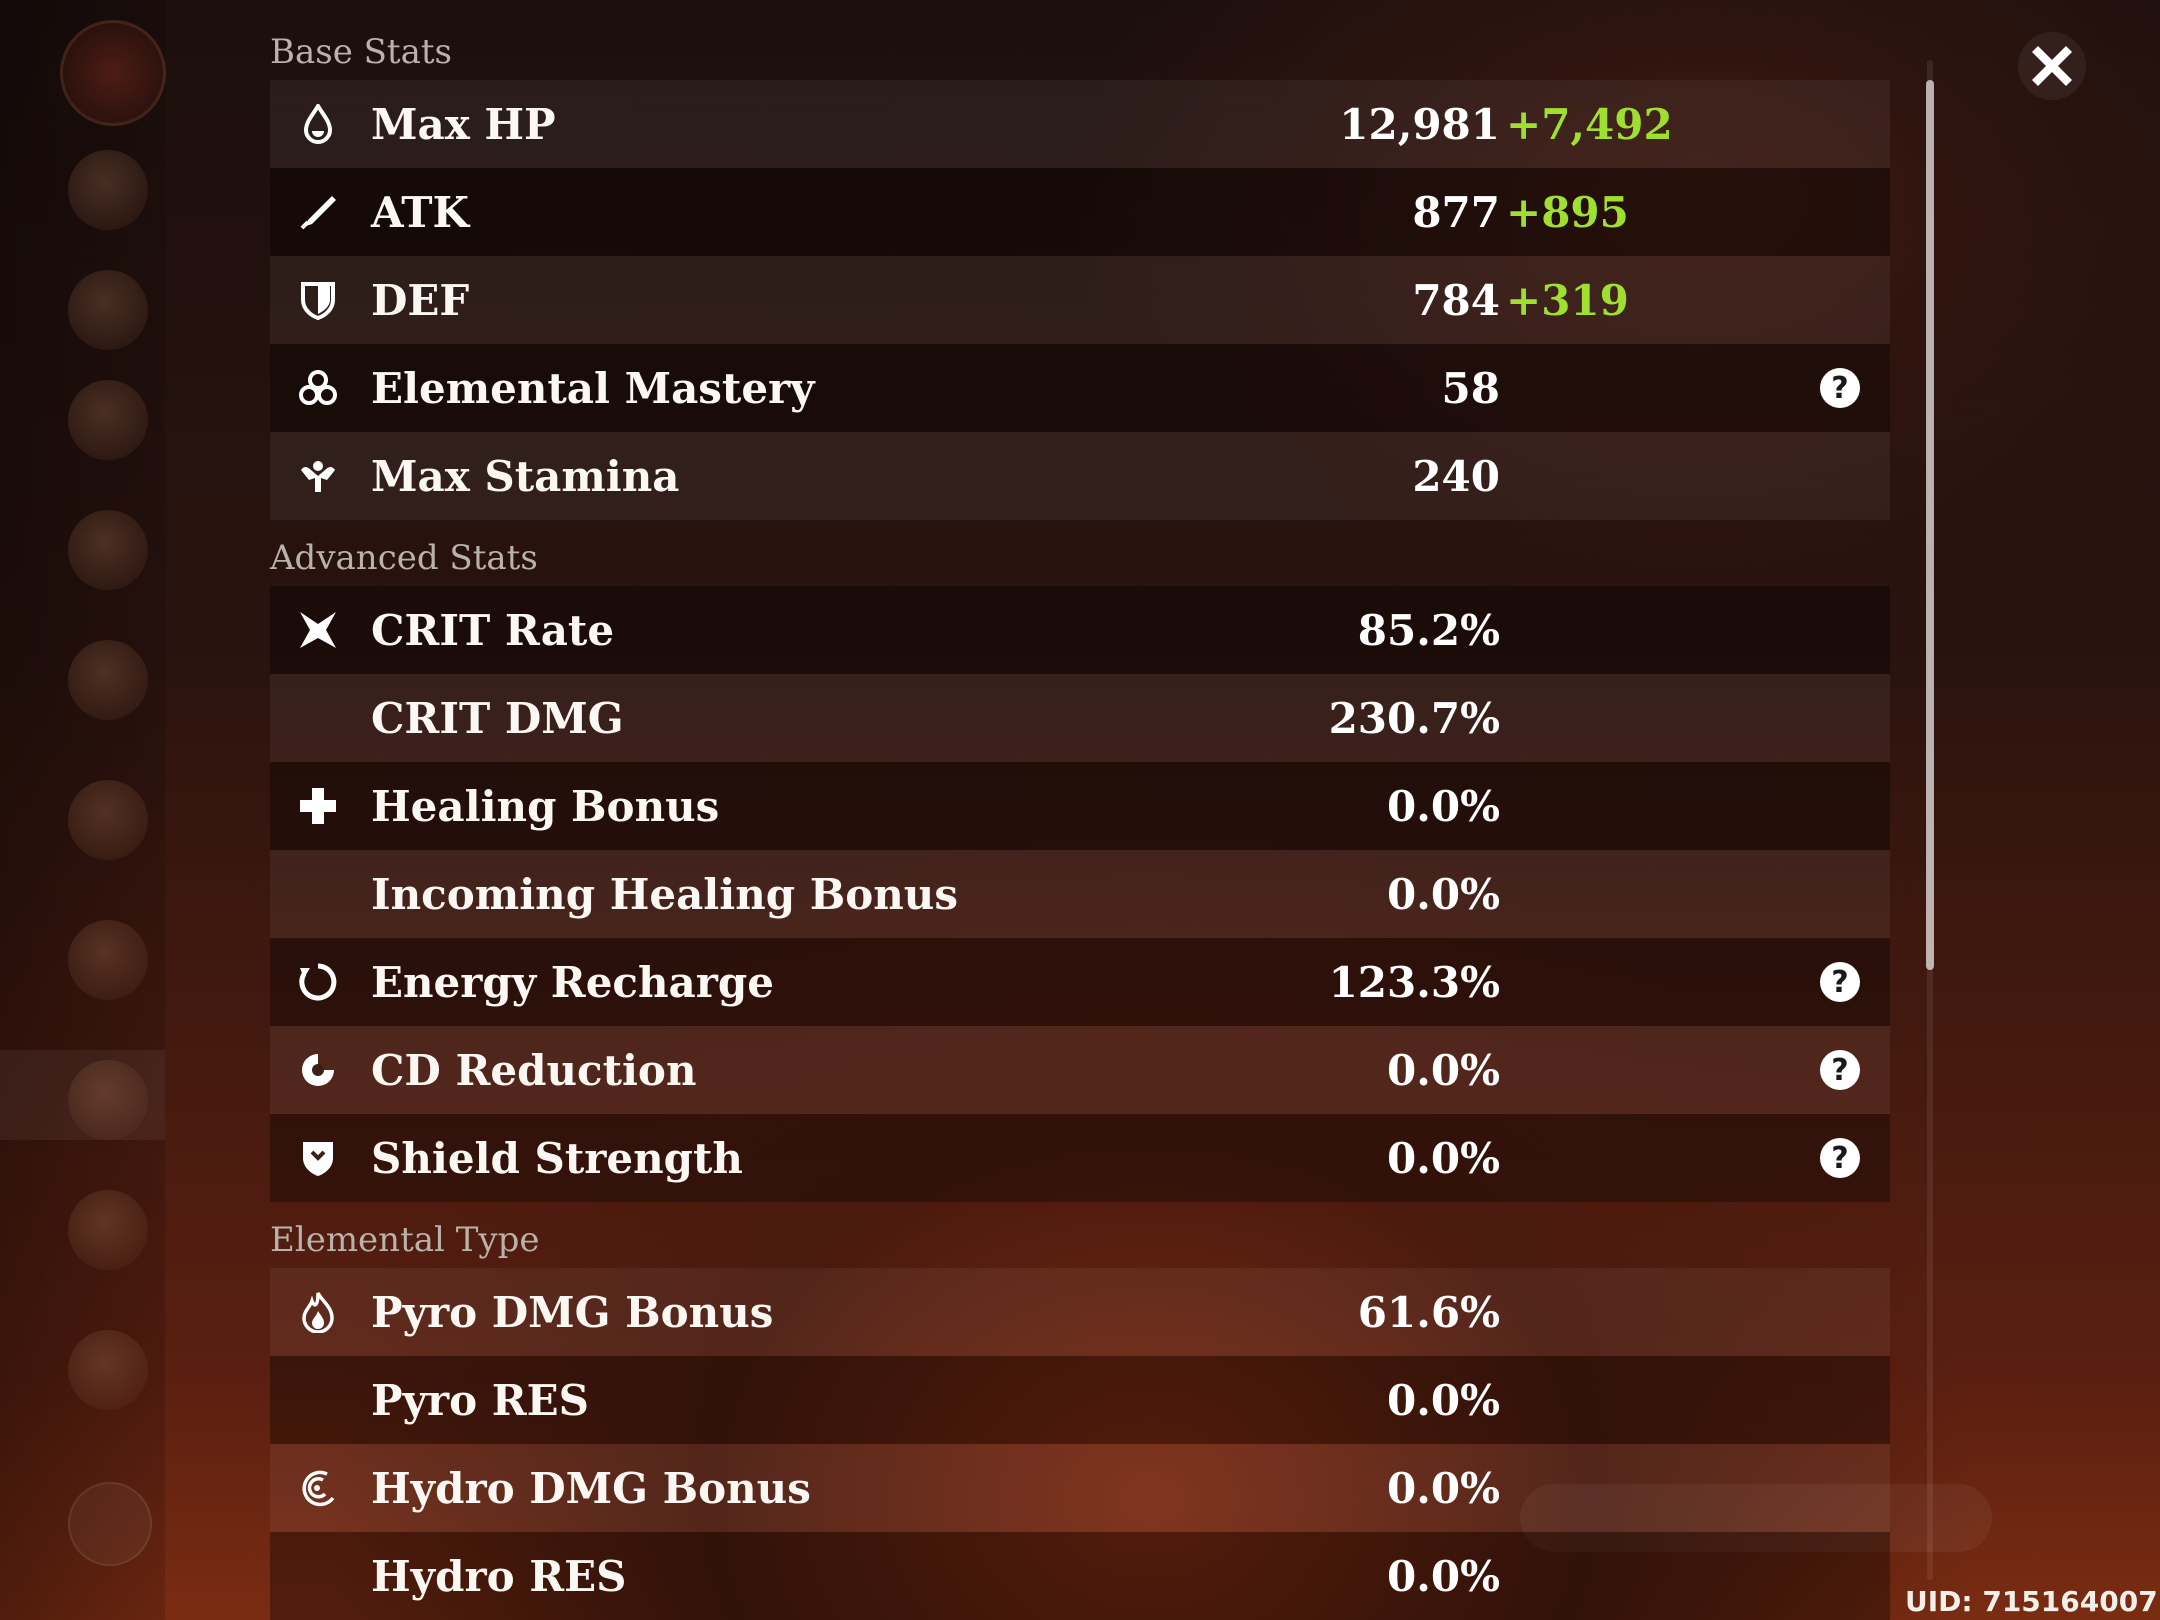  I want to click on stat-row-energy-recharge: Energy Recharge 123.3% ?, so click(1080, 982).